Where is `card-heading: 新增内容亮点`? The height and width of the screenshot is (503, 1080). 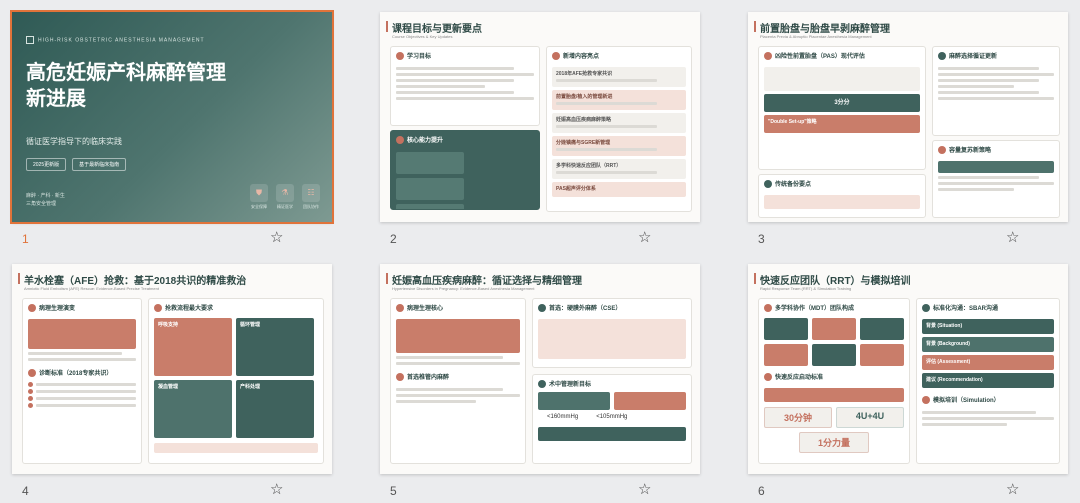 card-heading: 新增内容亮点 is located at coordinates (619, 55).